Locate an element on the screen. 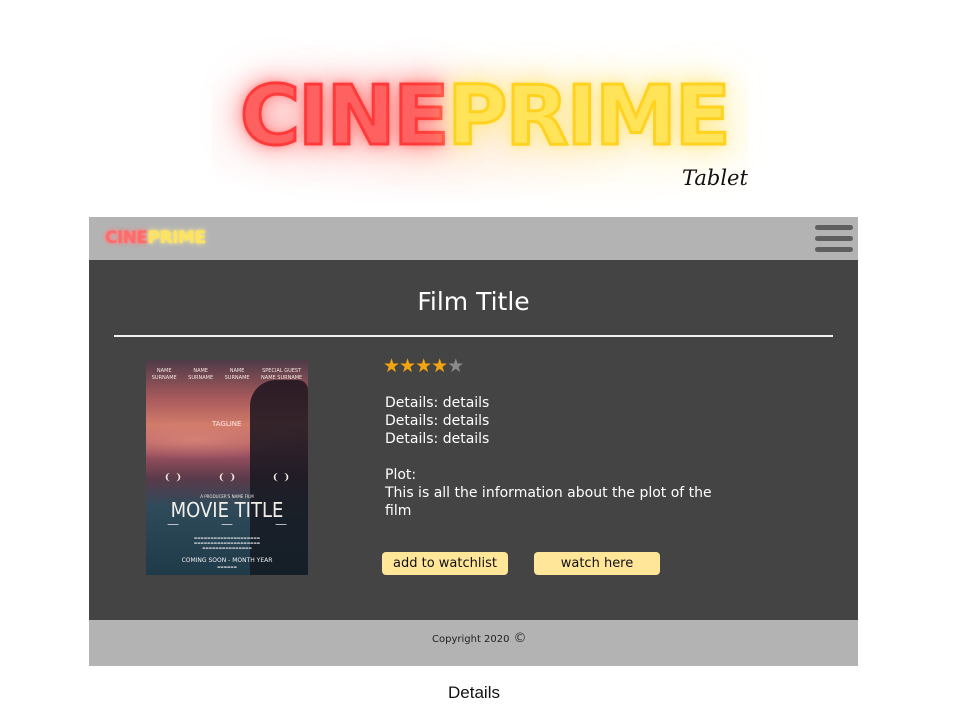 This screenshot has height=720, width=960. copyright-text: Copyright 2020 is located at coordinates (471, 639).